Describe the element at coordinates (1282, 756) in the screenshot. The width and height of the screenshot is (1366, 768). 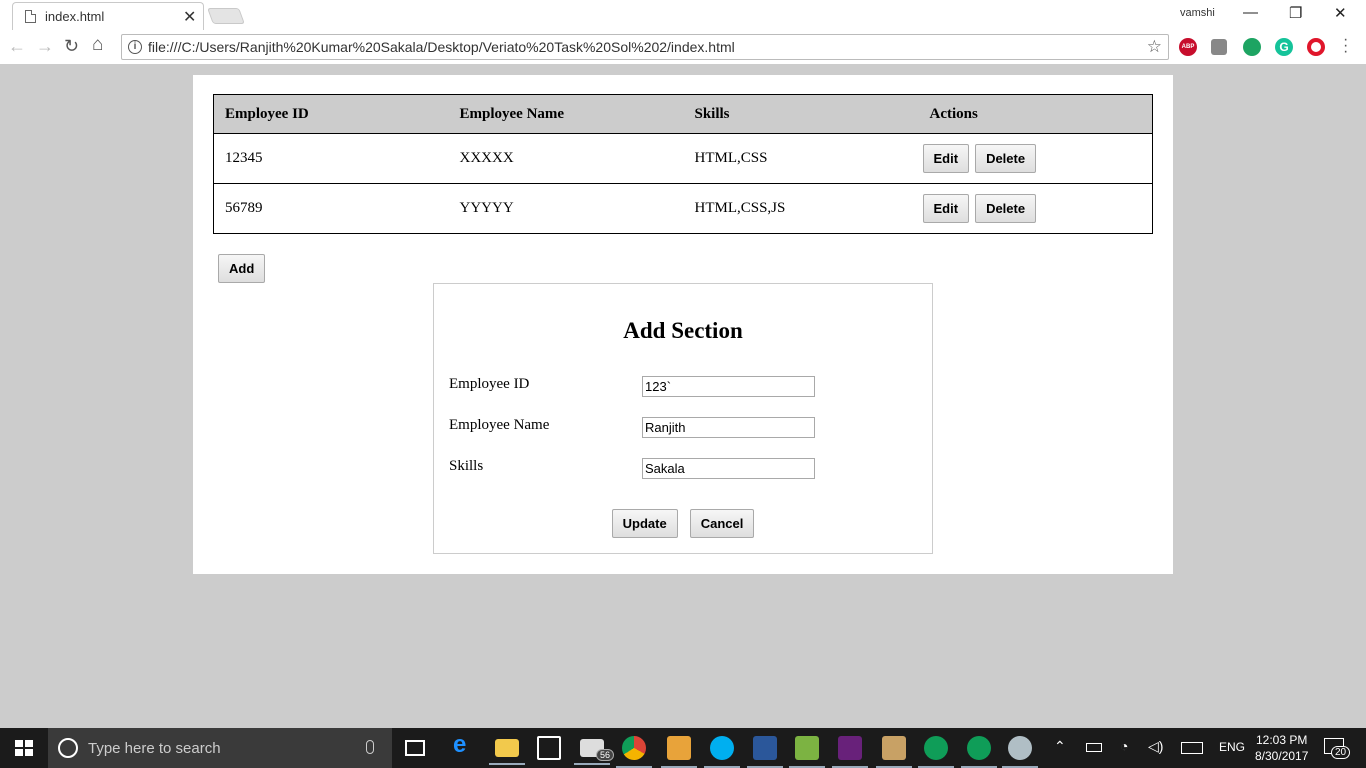
I see `clock-date: 8/30/2017` at that location.